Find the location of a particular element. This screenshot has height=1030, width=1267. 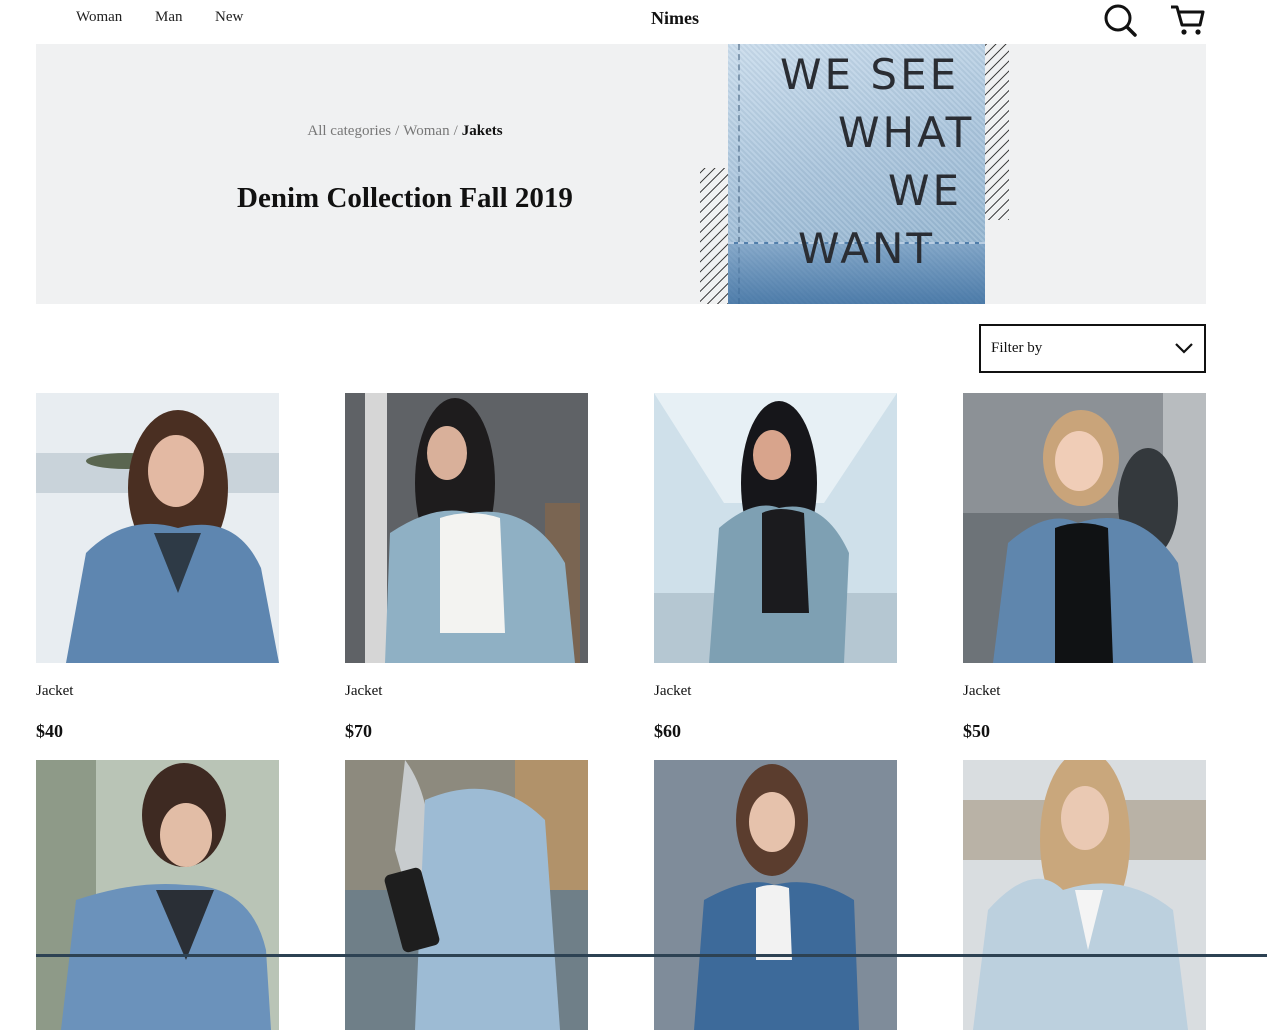

filter-label: Filter by is located at coordinates (1017, 348).